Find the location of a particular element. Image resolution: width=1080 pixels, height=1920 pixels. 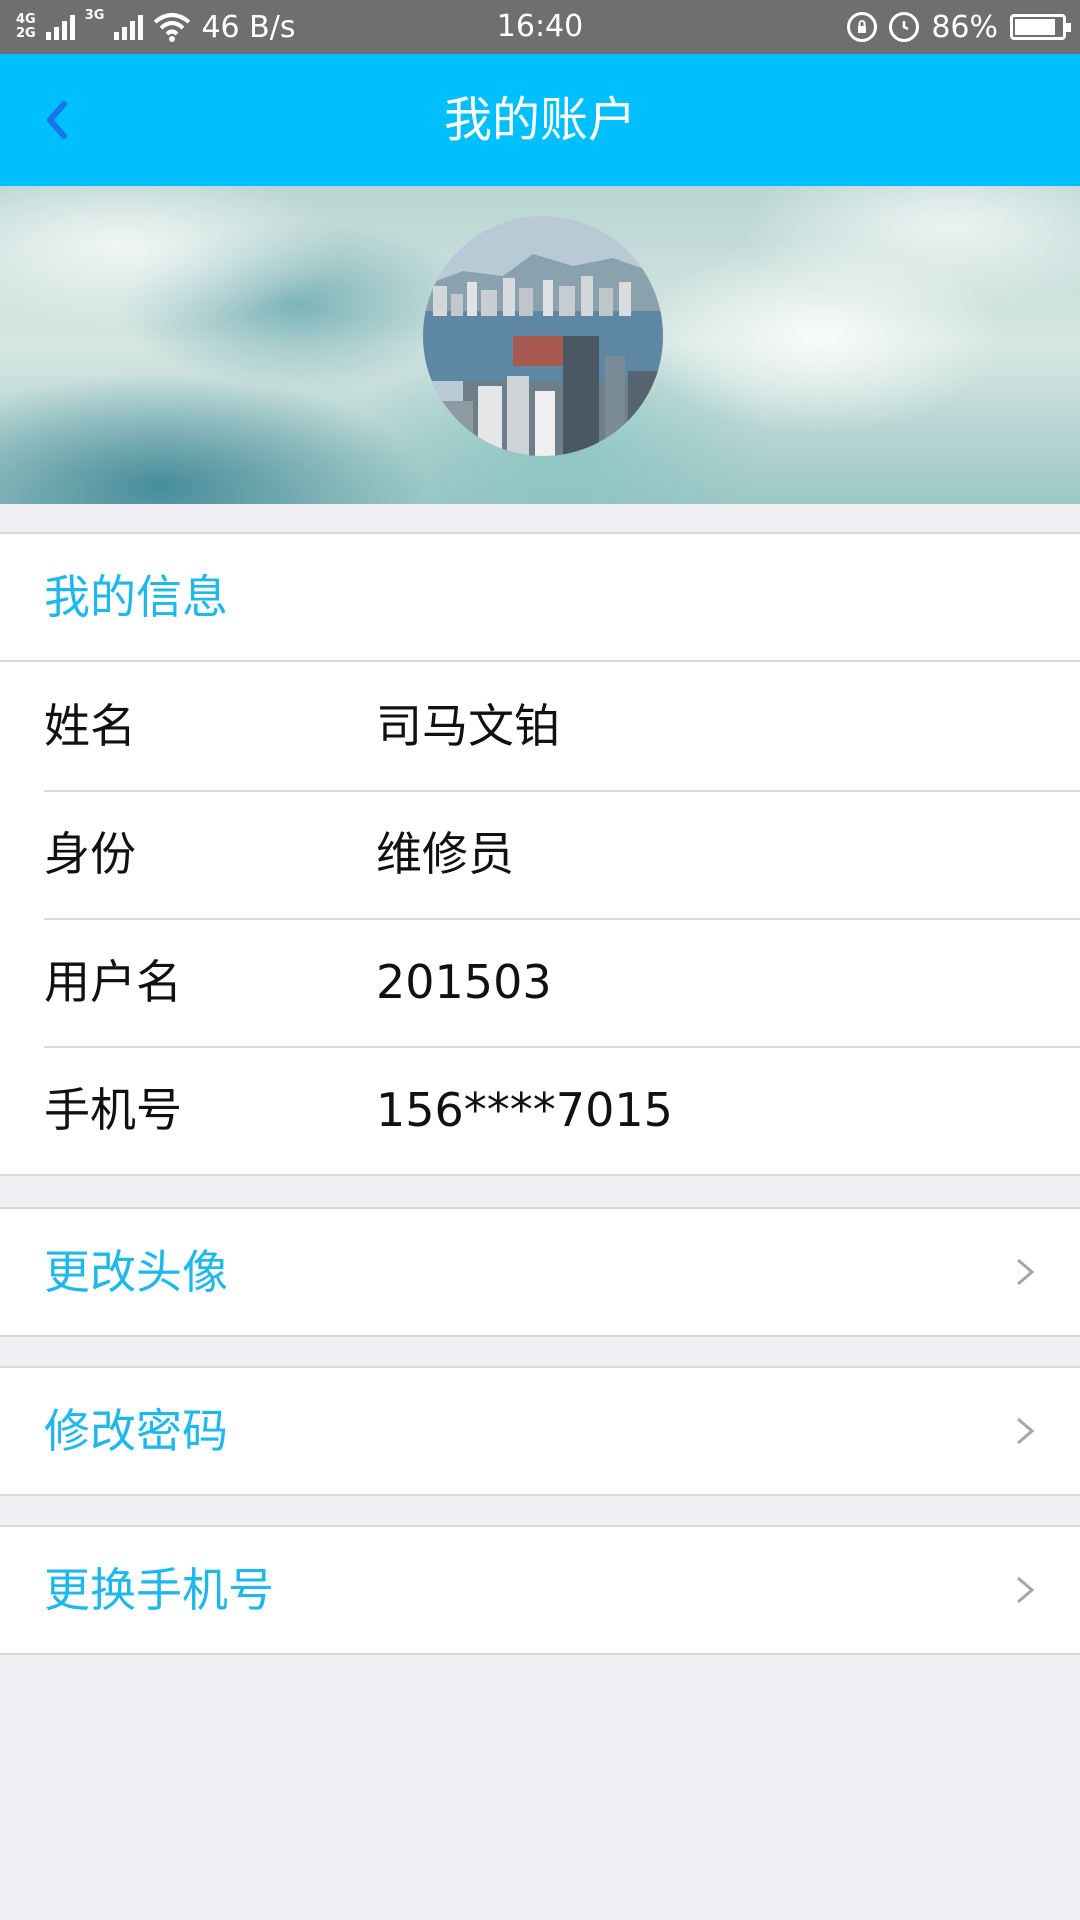

info-row-phone: 手机号 156****7015 is located at coordinates (540, 1110).